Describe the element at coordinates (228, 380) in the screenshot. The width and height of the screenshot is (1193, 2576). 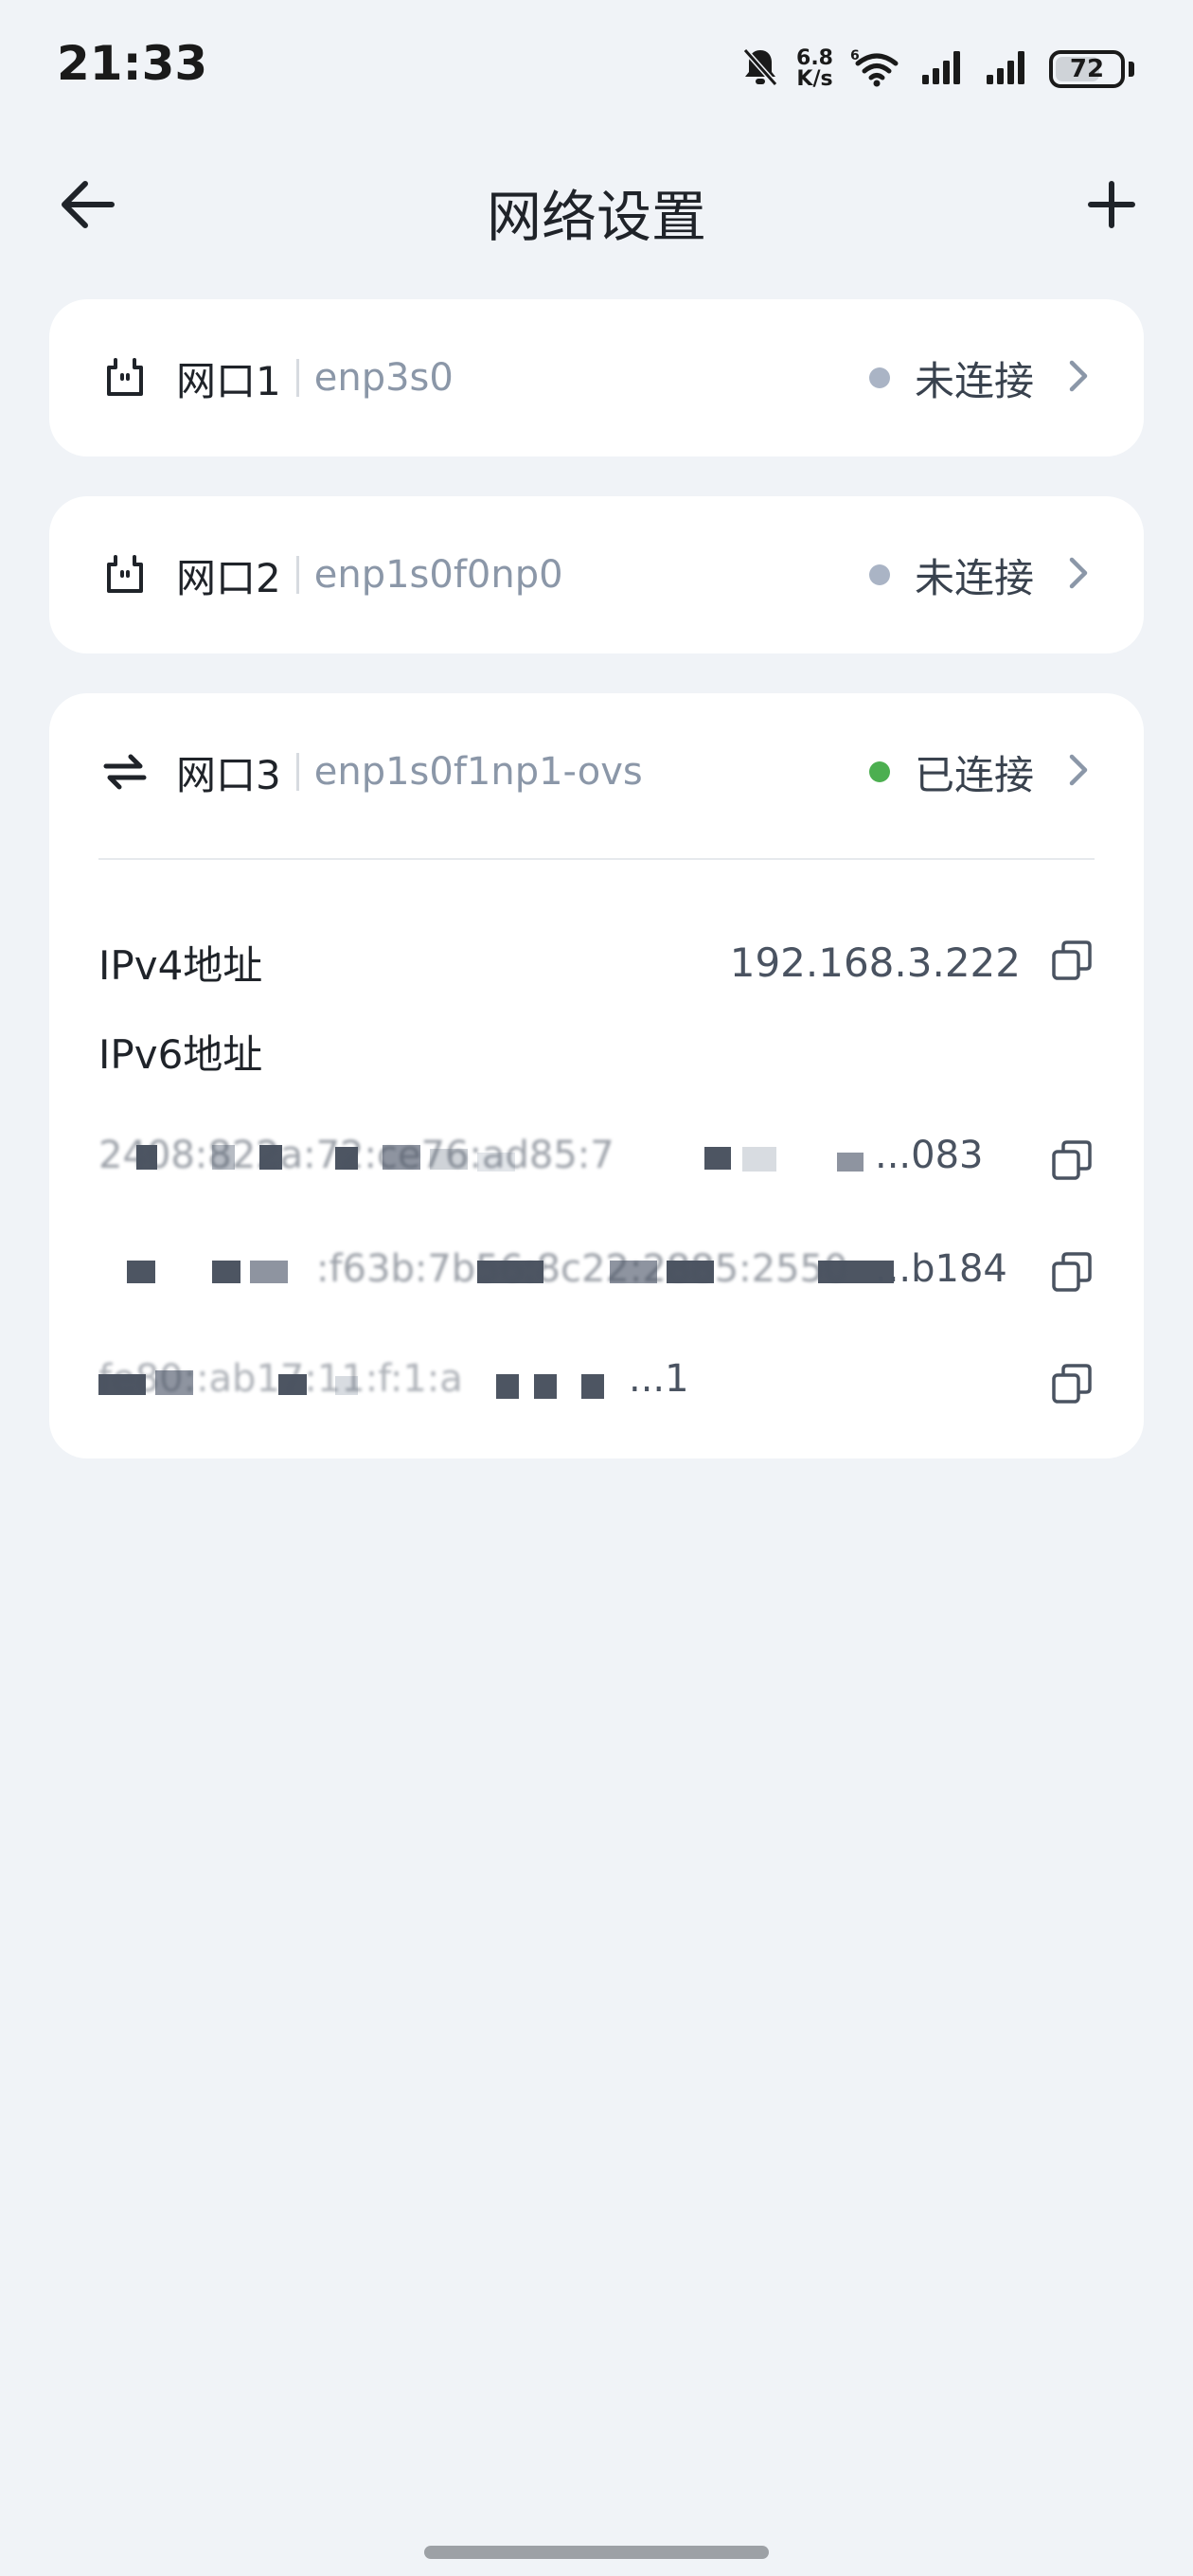
I see `port-name: 网口1` at that location.